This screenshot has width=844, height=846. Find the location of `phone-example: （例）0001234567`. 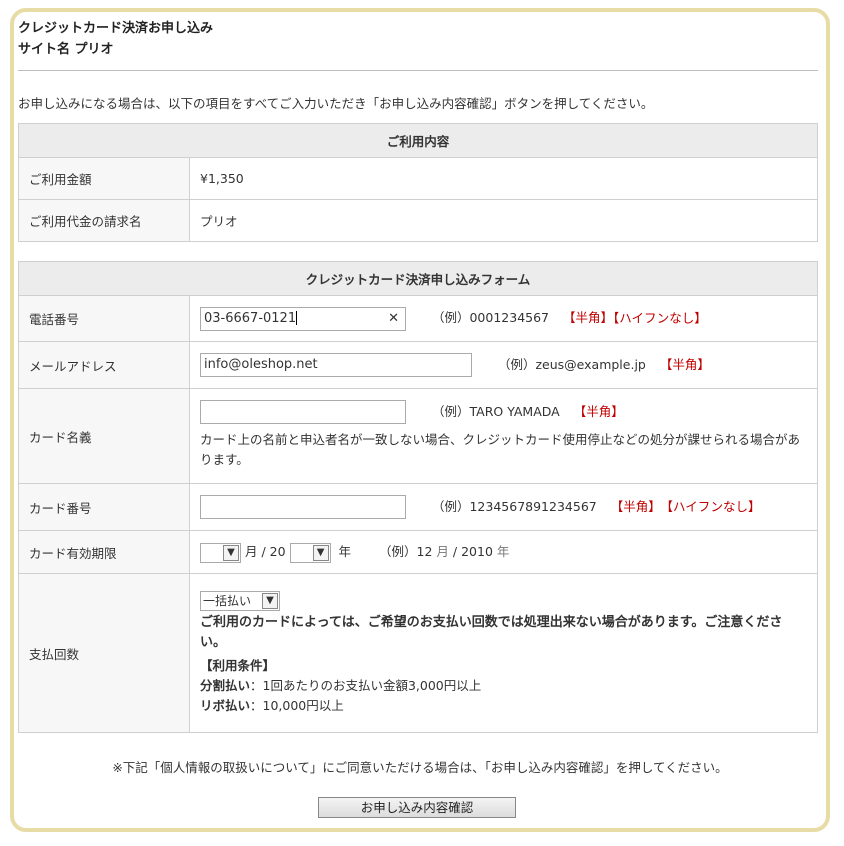

phone-example: （例）0001234567 is located at coordinates (490, 317).